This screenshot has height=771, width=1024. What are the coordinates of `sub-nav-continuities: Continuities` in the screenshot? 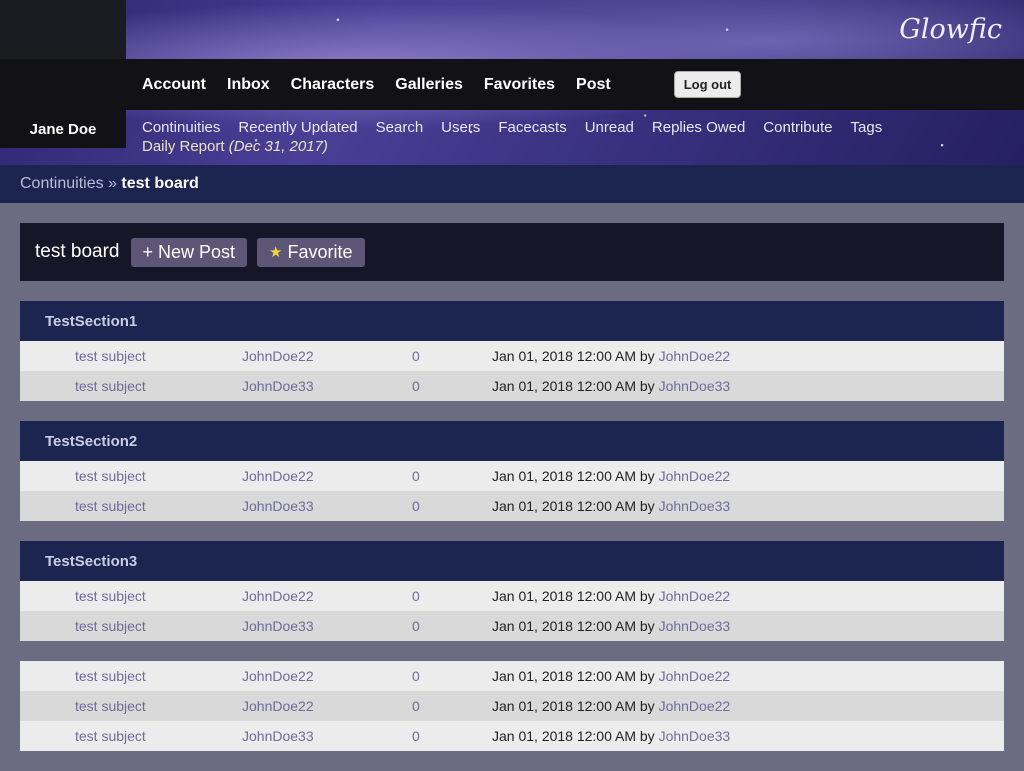 It's located at (181, 127).